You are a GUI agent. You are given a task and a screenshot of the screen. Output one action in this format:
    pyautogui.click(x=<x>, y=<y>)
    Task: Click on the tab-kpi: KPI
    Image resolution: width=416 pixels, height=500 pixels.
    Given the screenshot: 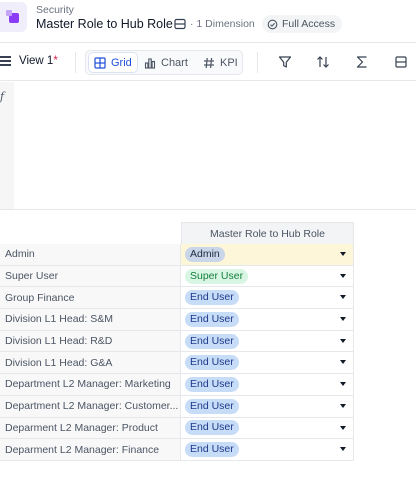 What is the action you would take?
    pyautogui.click(x=220, y=62)
    